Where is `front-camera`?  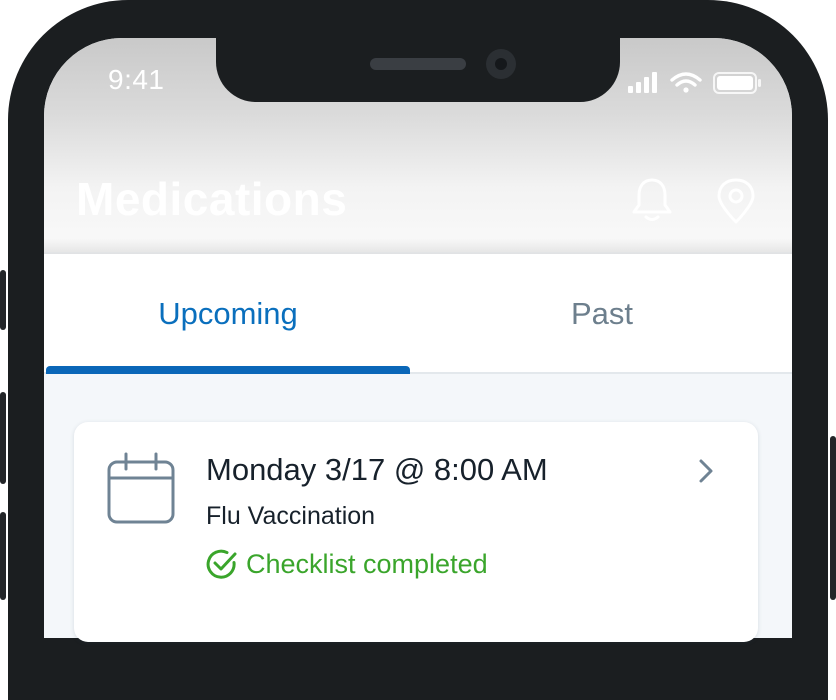 front-camera is located at coordinates (501, 64).